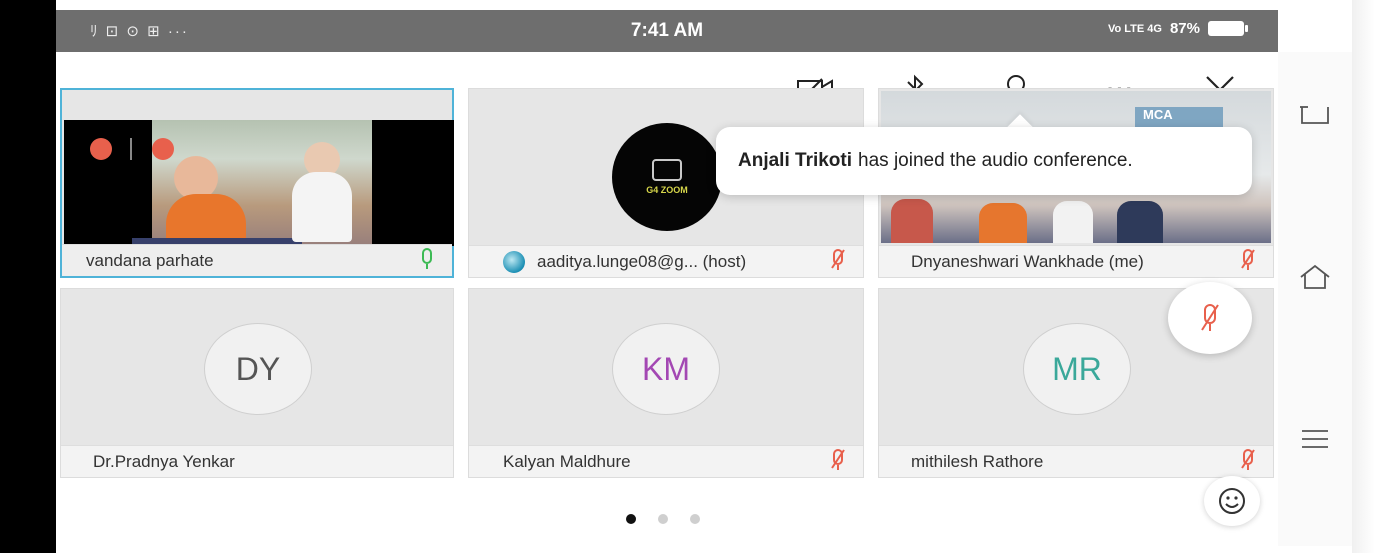 This screenshot has height=553, width=1375. I want to click on home-icon, so click(1315, 276).